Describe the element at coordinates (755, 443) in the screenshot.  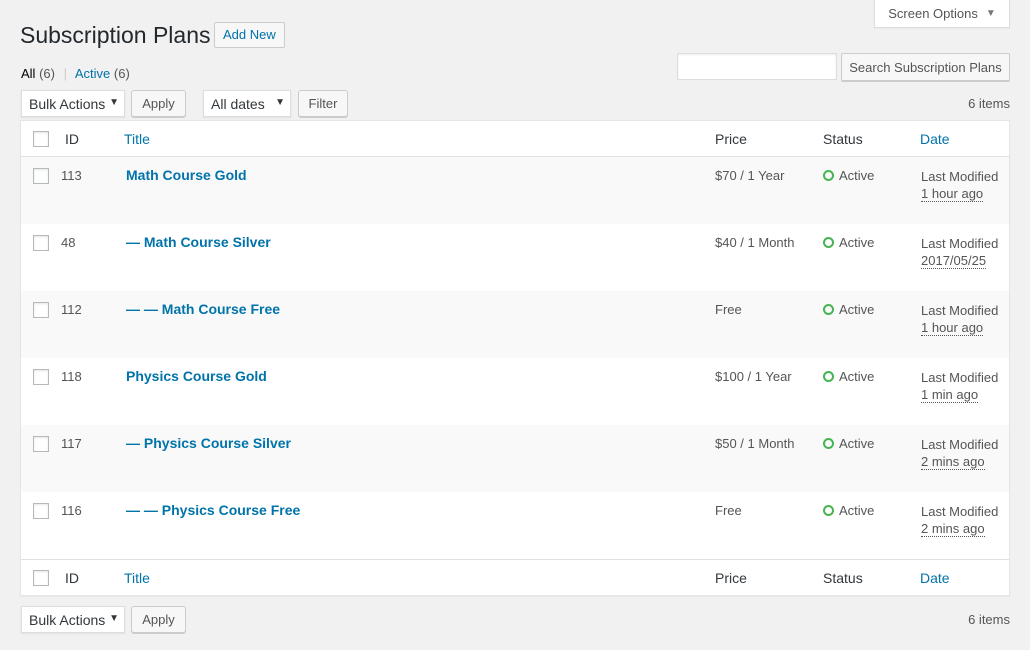
I see `row-price: $50 / 1 Month` at that location.